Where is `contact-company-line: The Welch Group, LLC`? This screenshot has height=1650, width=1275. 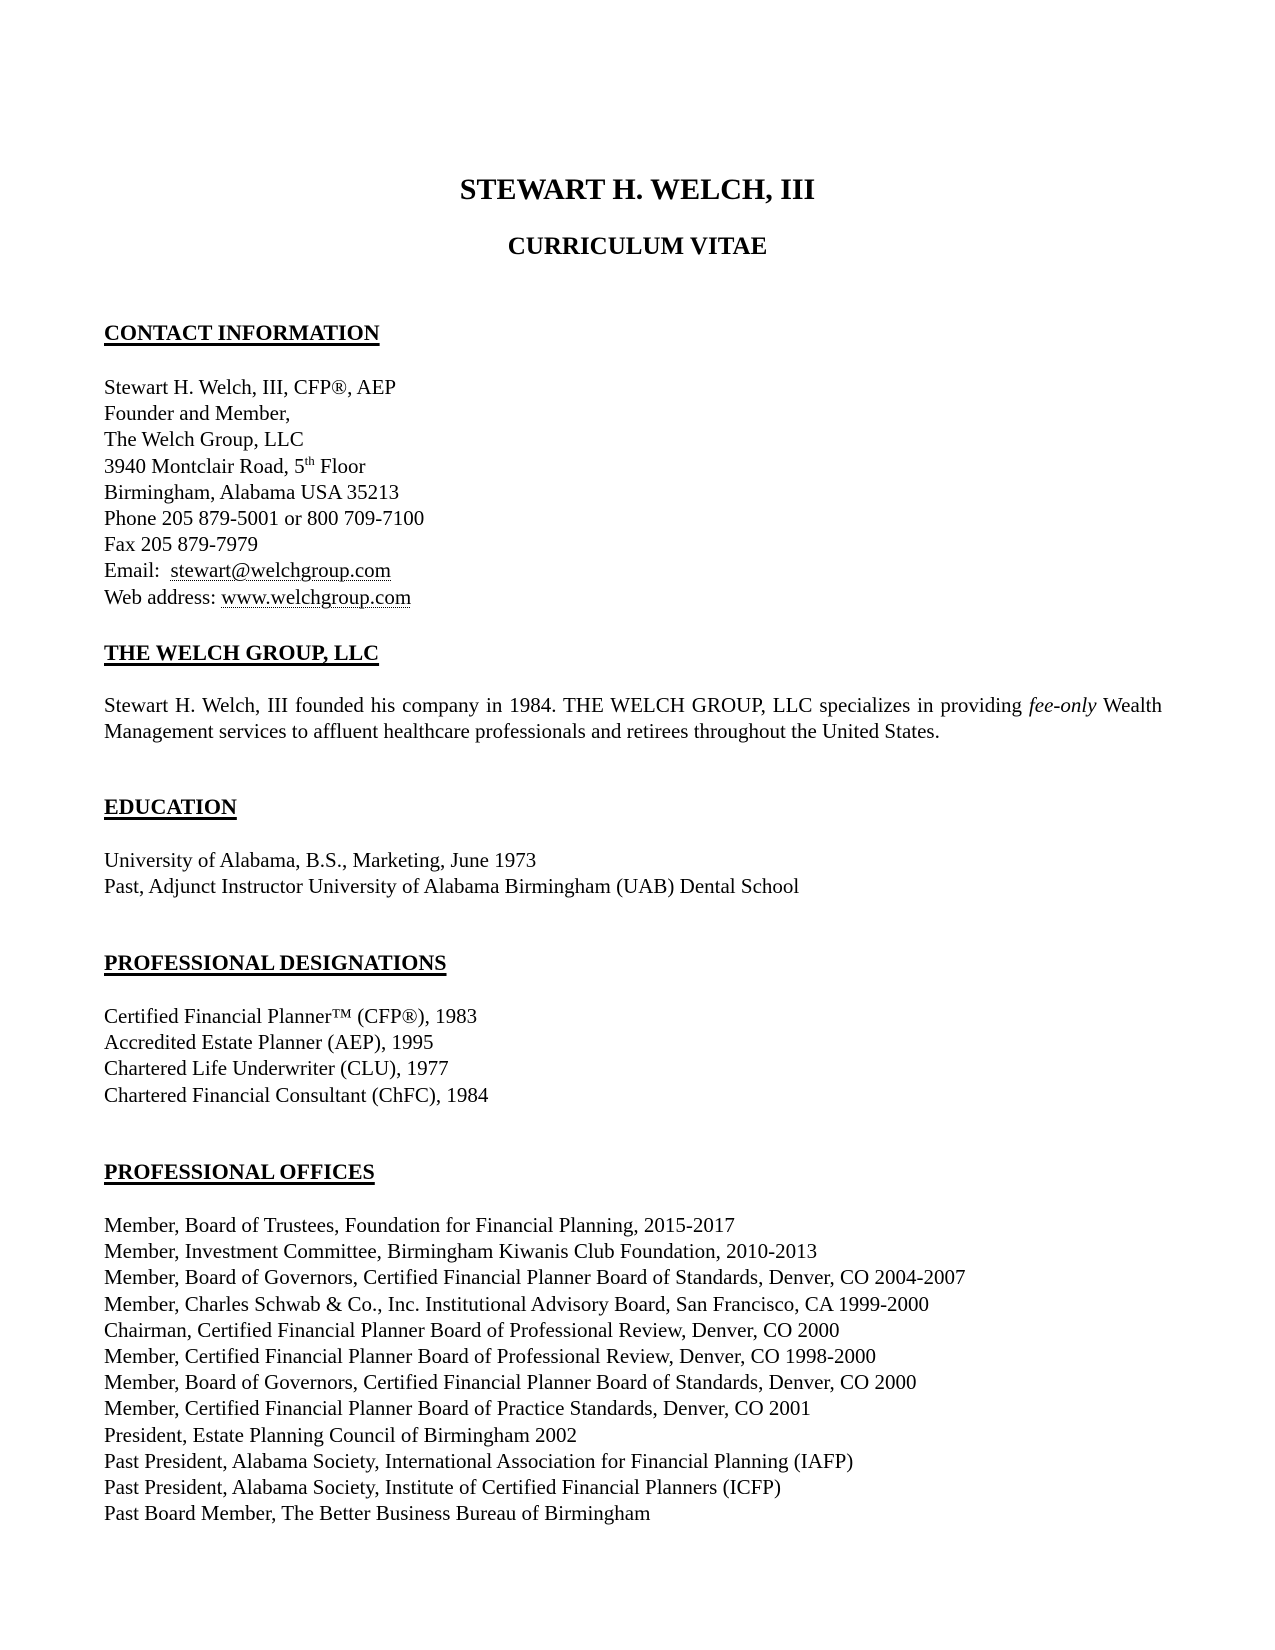 contact-company-line: The Welch Group, LLC is located at coordinates (204, 439).